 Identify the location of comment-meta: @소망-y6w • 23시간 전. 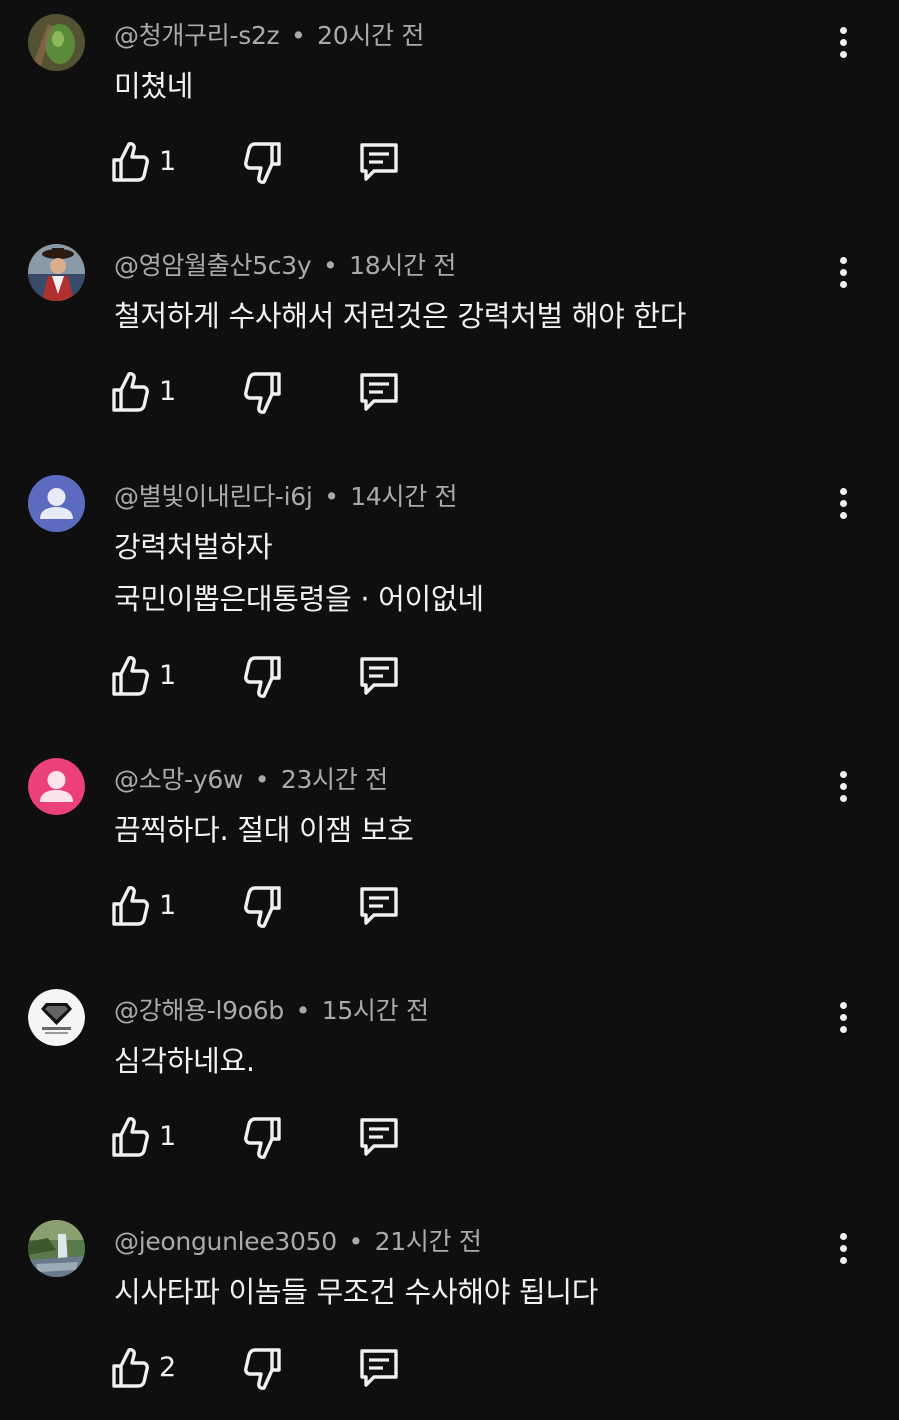
(251, 778).